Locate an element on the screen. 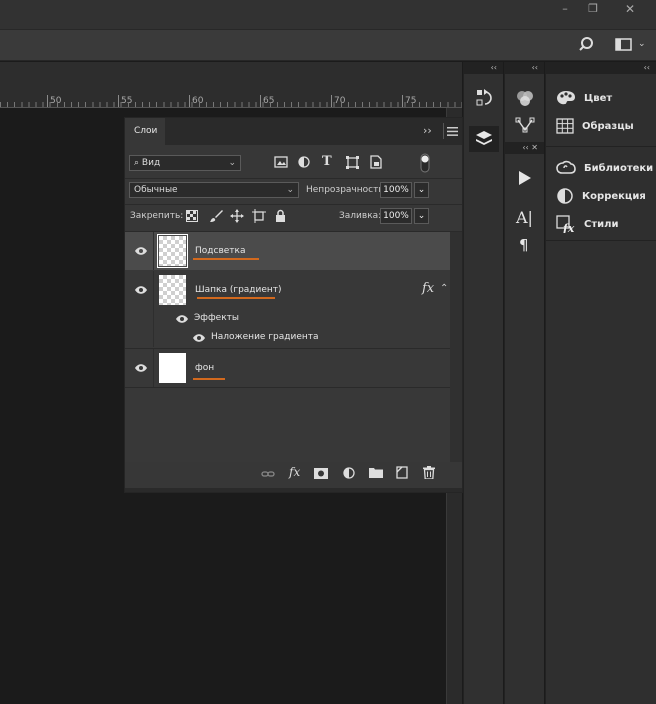  opacity-dropdown: ⌄ is located at coordinates (421, 190).